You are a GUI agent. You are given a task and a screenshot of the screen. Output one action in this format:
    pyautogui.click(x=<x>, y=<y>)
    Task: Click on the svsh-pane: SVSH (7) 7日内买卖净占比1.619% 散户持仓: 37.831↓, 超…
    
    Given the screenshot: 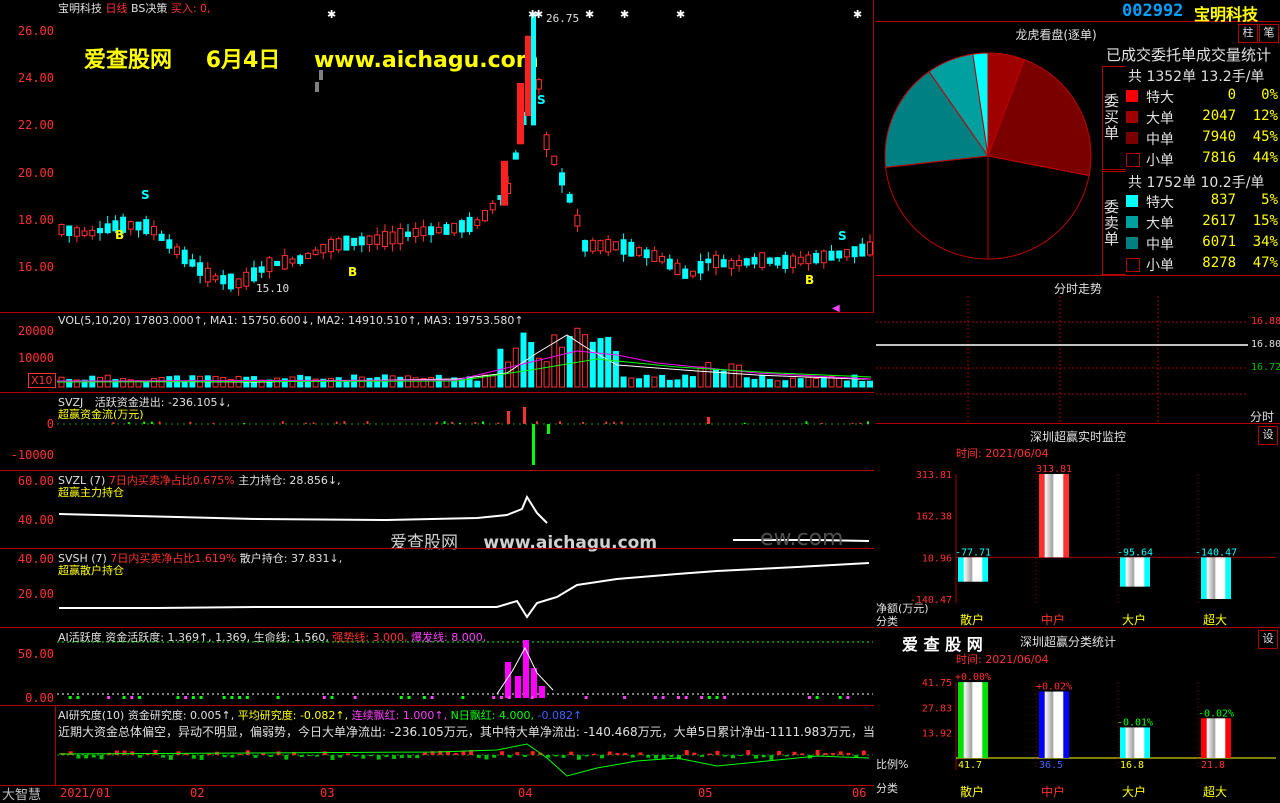 What is the action you would take?
    pyautogui.click(x=437, y=587)
    